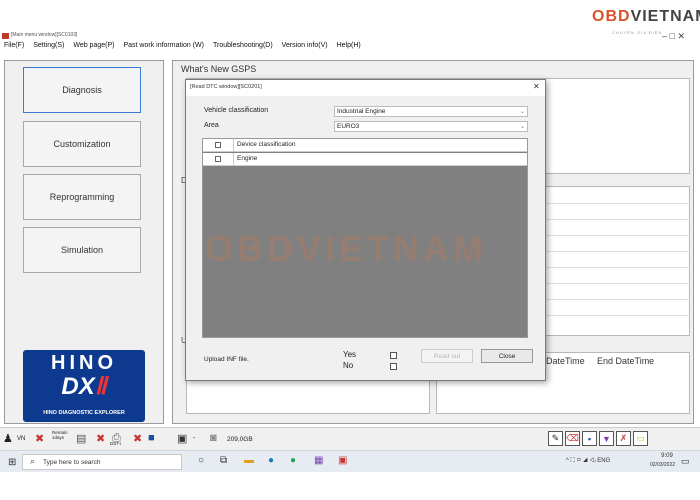 This screenshot has height=500, width=700. Describe the element at coordinates (555, 438) in the screenshot. I see `pen-icon: ✎` at that location.